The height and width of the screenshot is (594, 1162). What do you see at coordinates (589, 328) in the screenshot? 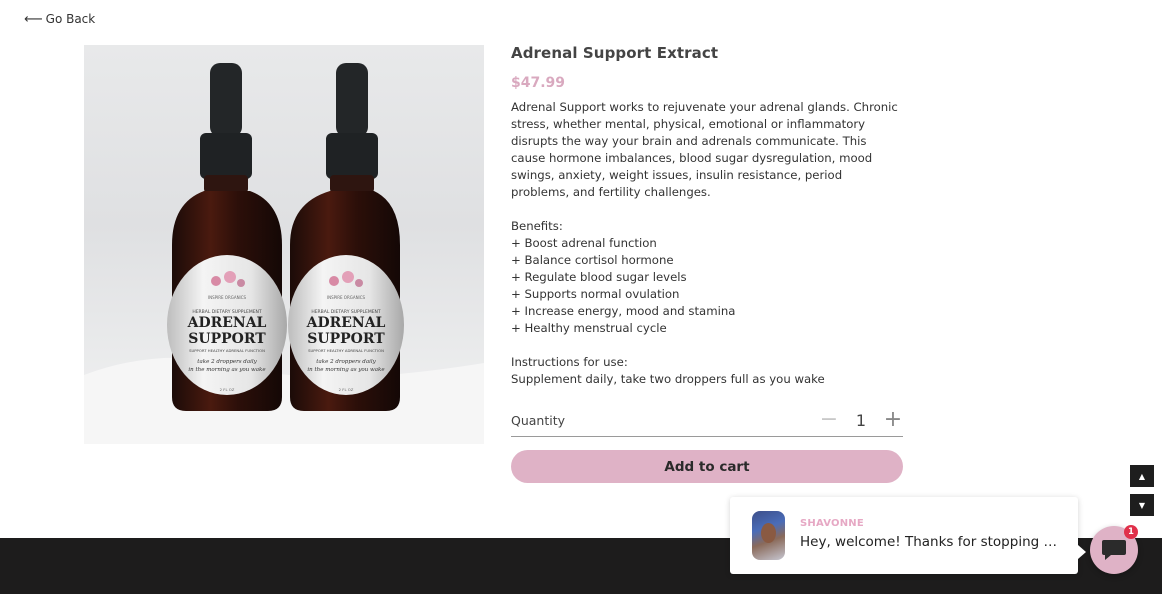
I see `benefit-item: + Healthy menstrual cycle` at bounding box center [589, 328].